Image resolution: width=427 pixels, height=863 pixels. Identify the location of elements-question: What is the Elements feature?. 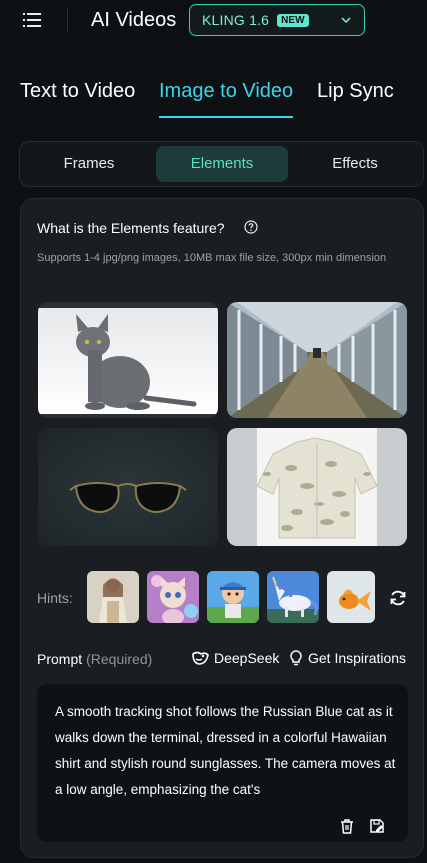
(131, 228).